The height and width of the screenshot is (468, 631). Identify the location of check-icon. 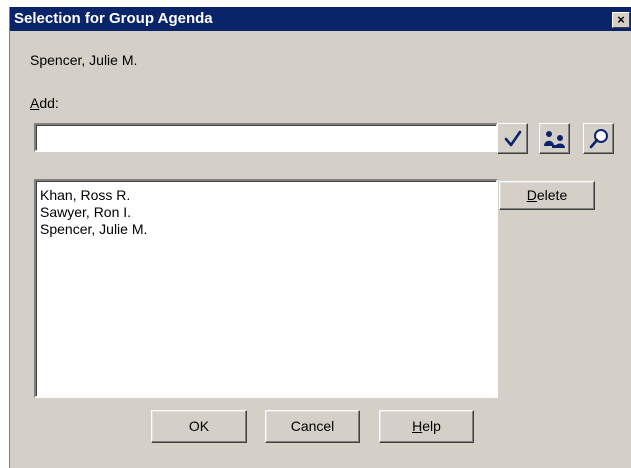
(512, 138).